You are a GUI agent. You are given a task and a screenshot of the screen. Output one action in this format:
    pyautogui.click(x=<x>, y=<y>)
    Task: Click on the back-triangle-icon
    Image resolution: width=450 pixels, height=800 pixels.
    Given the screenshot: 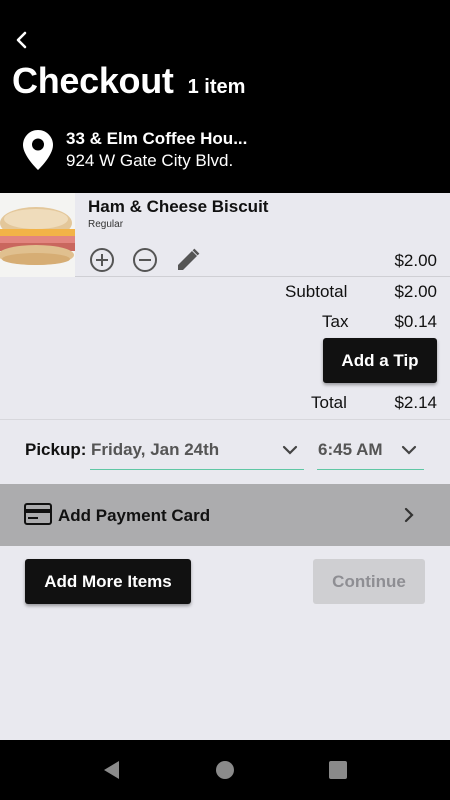 What is the action you would take?
    pyautogui.click(x=112, y=770)
    